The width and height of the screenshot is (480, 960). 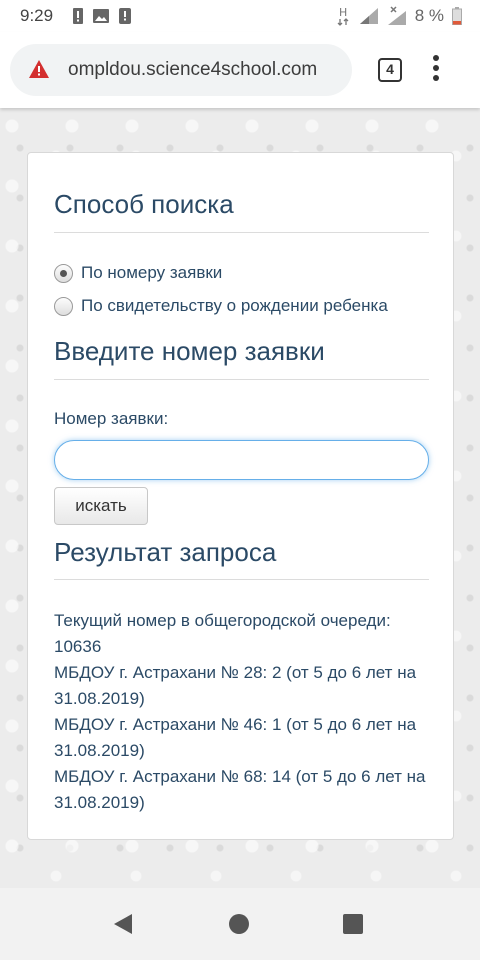 I want to click on url-text: ompldou.science4school.com, so click(x=208, y=70).